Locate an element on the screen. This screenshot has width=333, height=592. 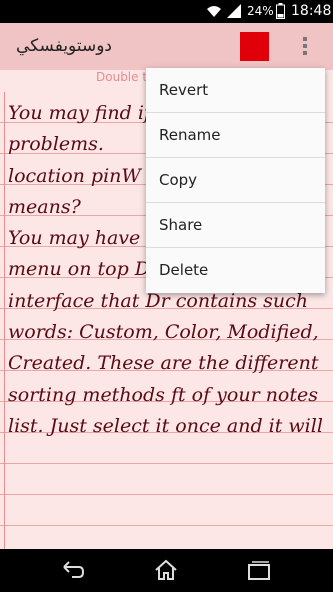
menu-item-revert: Revert is located at coordinates (235, 90).